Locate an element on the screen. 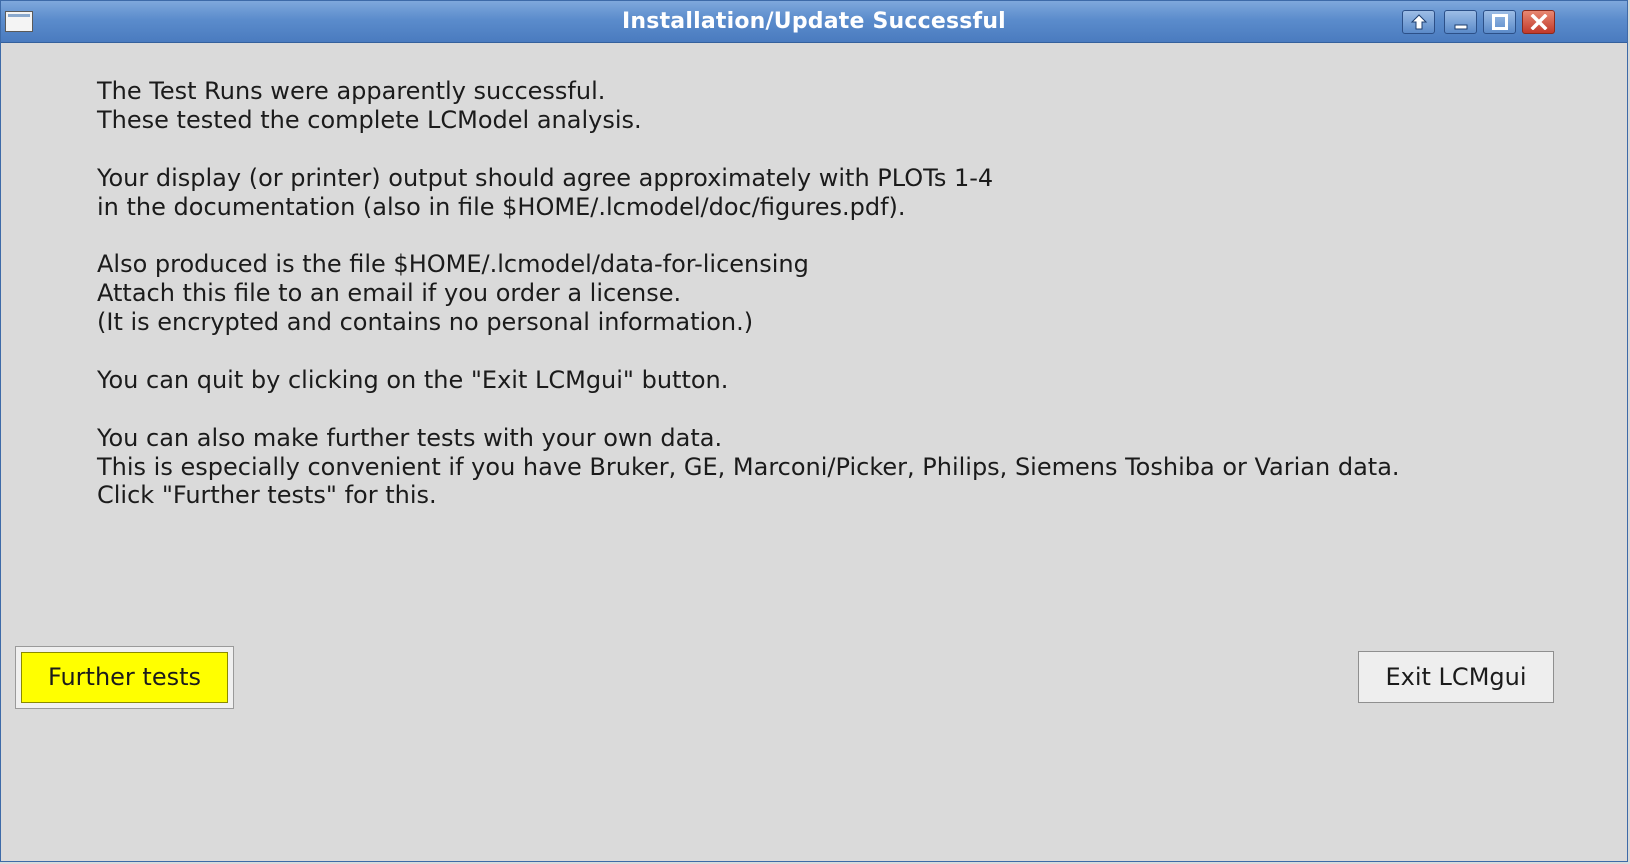  shade-button is located at coordinates (1418, 22).